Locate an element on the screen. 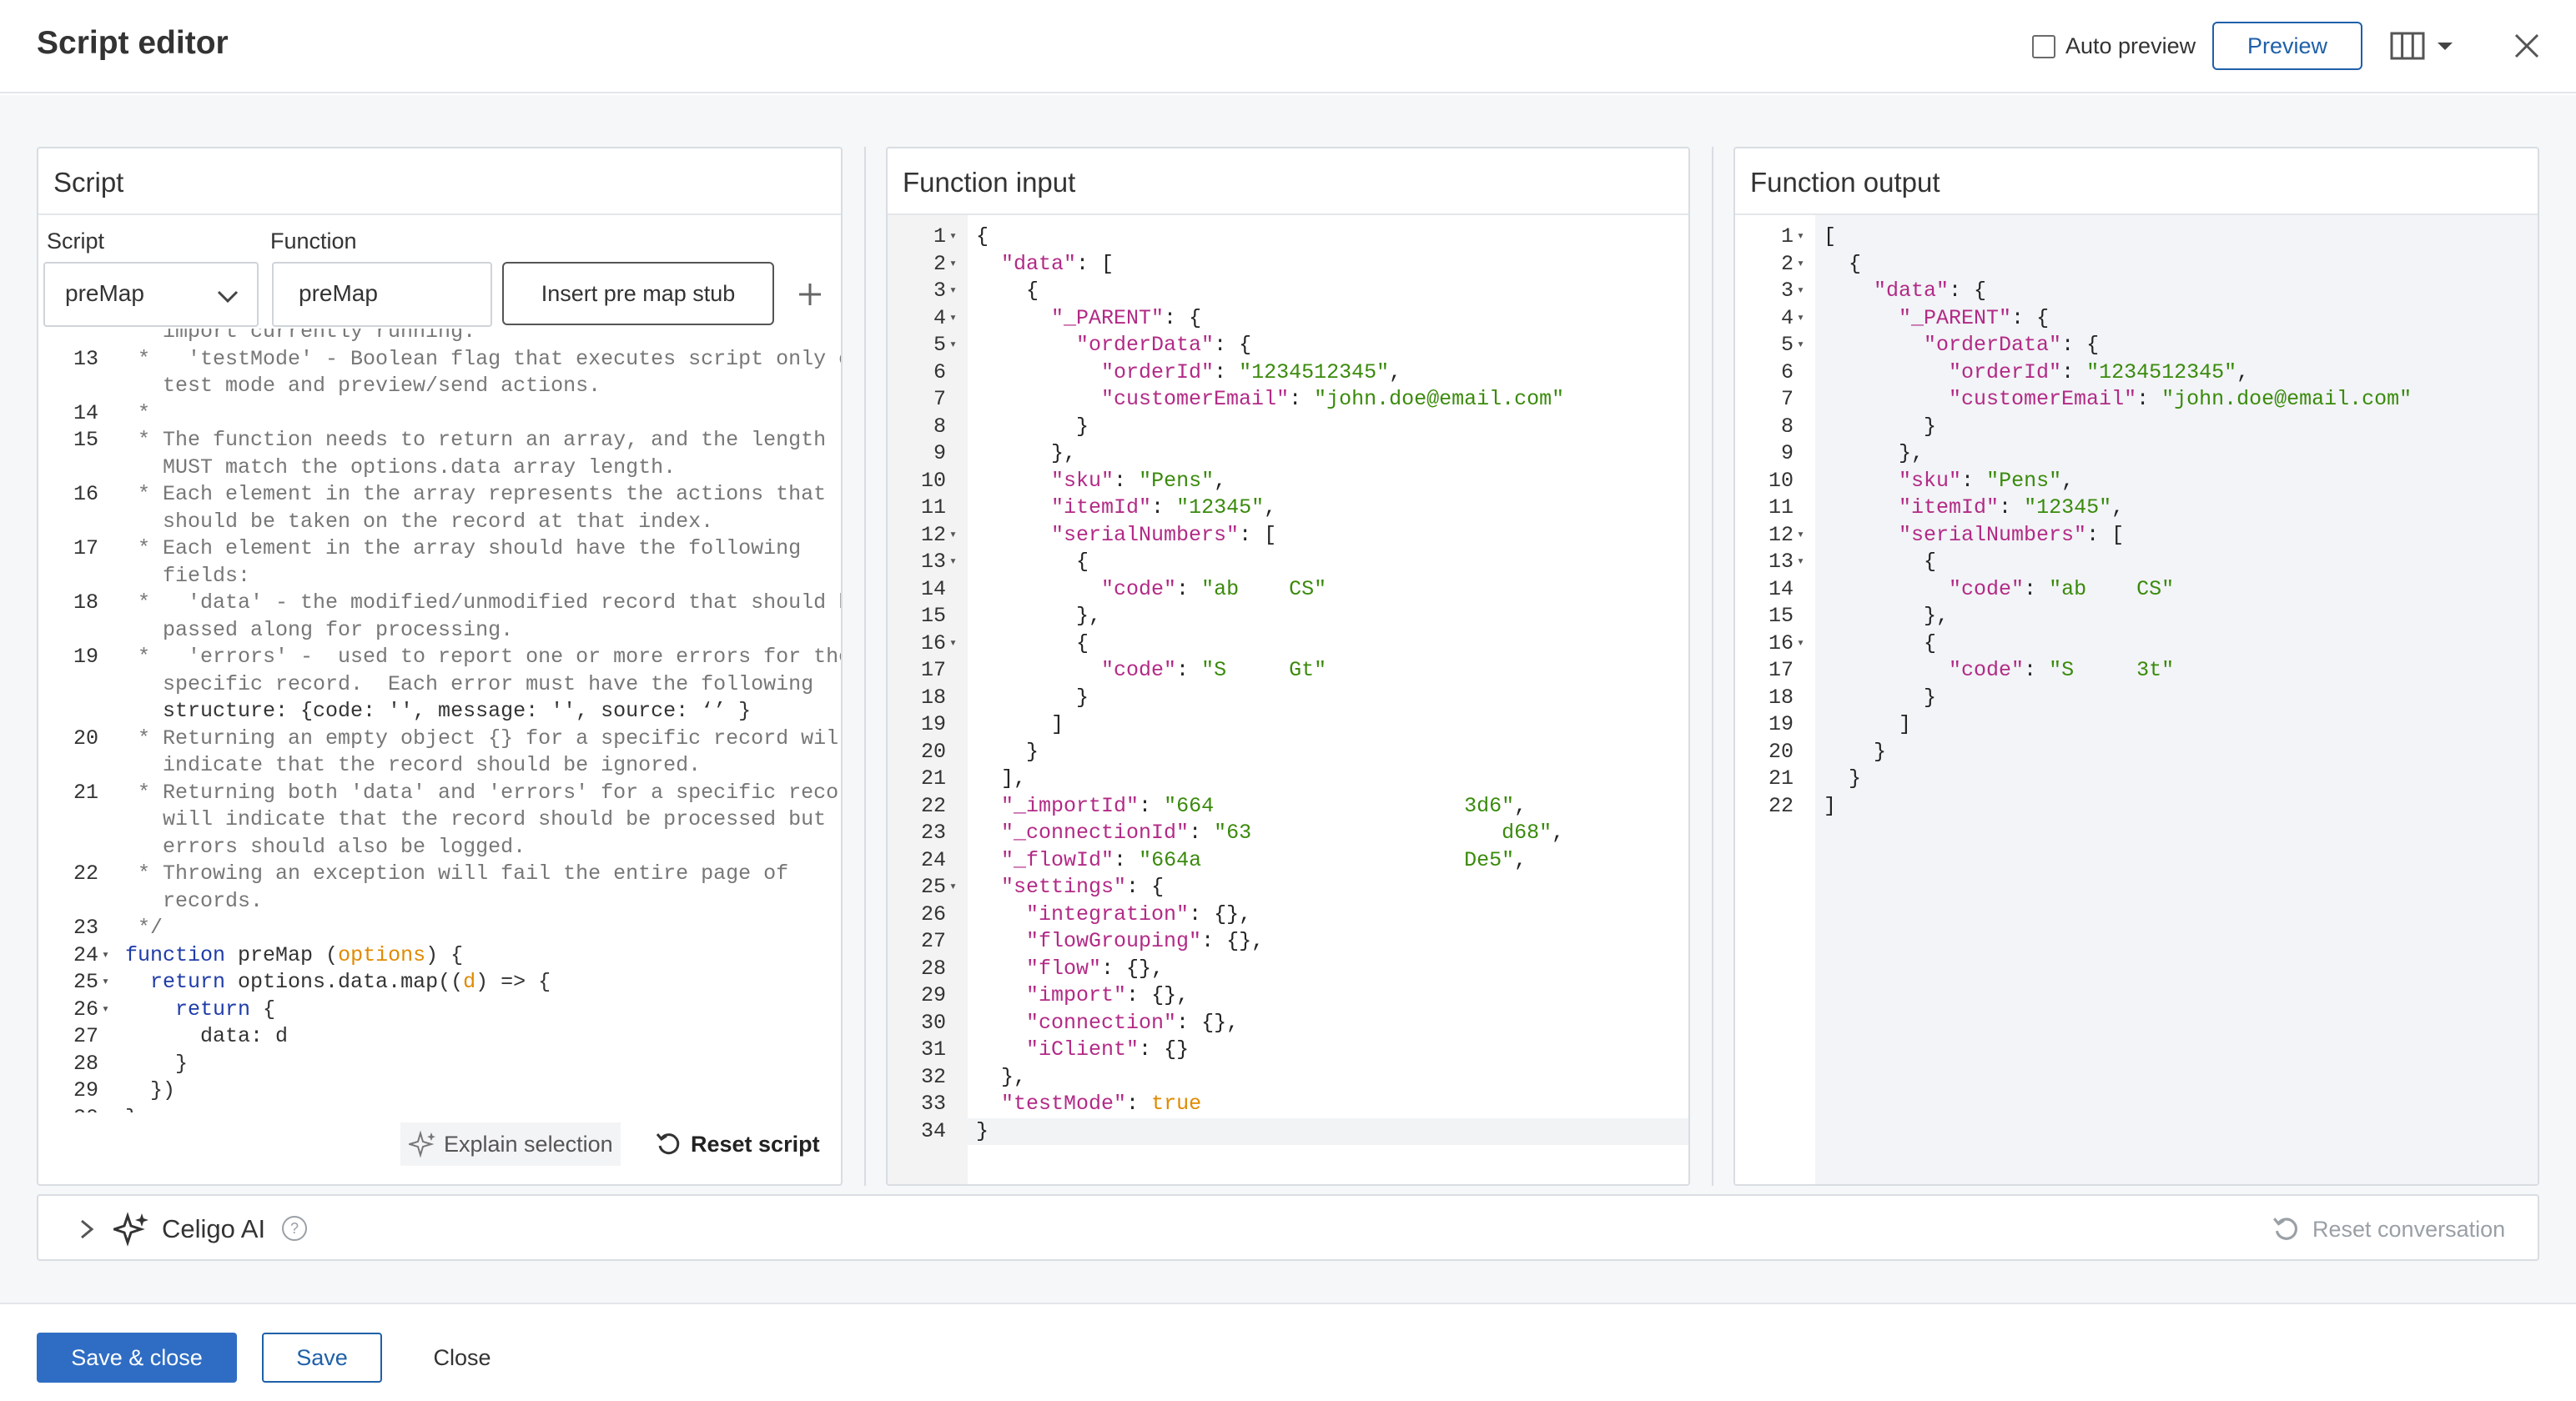  code-text: }, is located at coordinates (1039, 616).